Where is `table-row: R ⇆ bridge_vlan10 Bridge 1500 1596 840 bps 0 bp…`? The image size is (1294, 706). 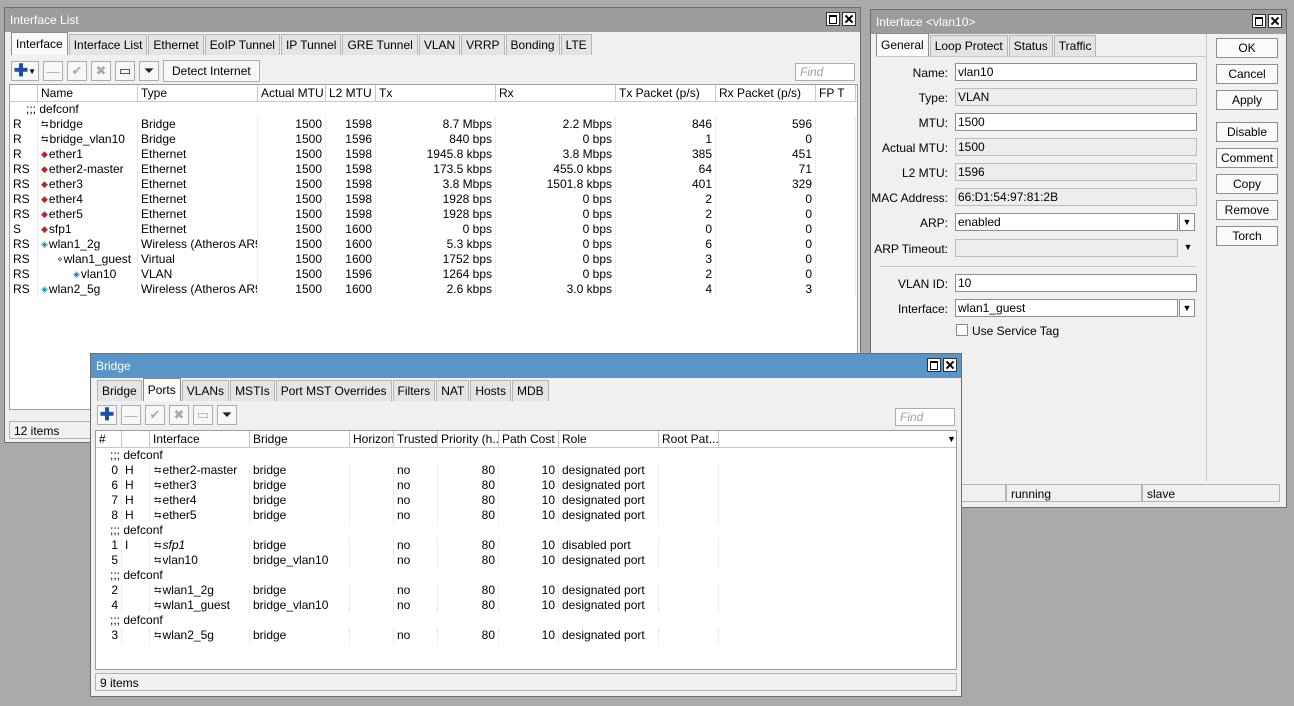 table-row: R ⇆ bridge_vlan10 Bridge 1500 1596 840 bps 0 bp… is located at coordinates (433, 139).